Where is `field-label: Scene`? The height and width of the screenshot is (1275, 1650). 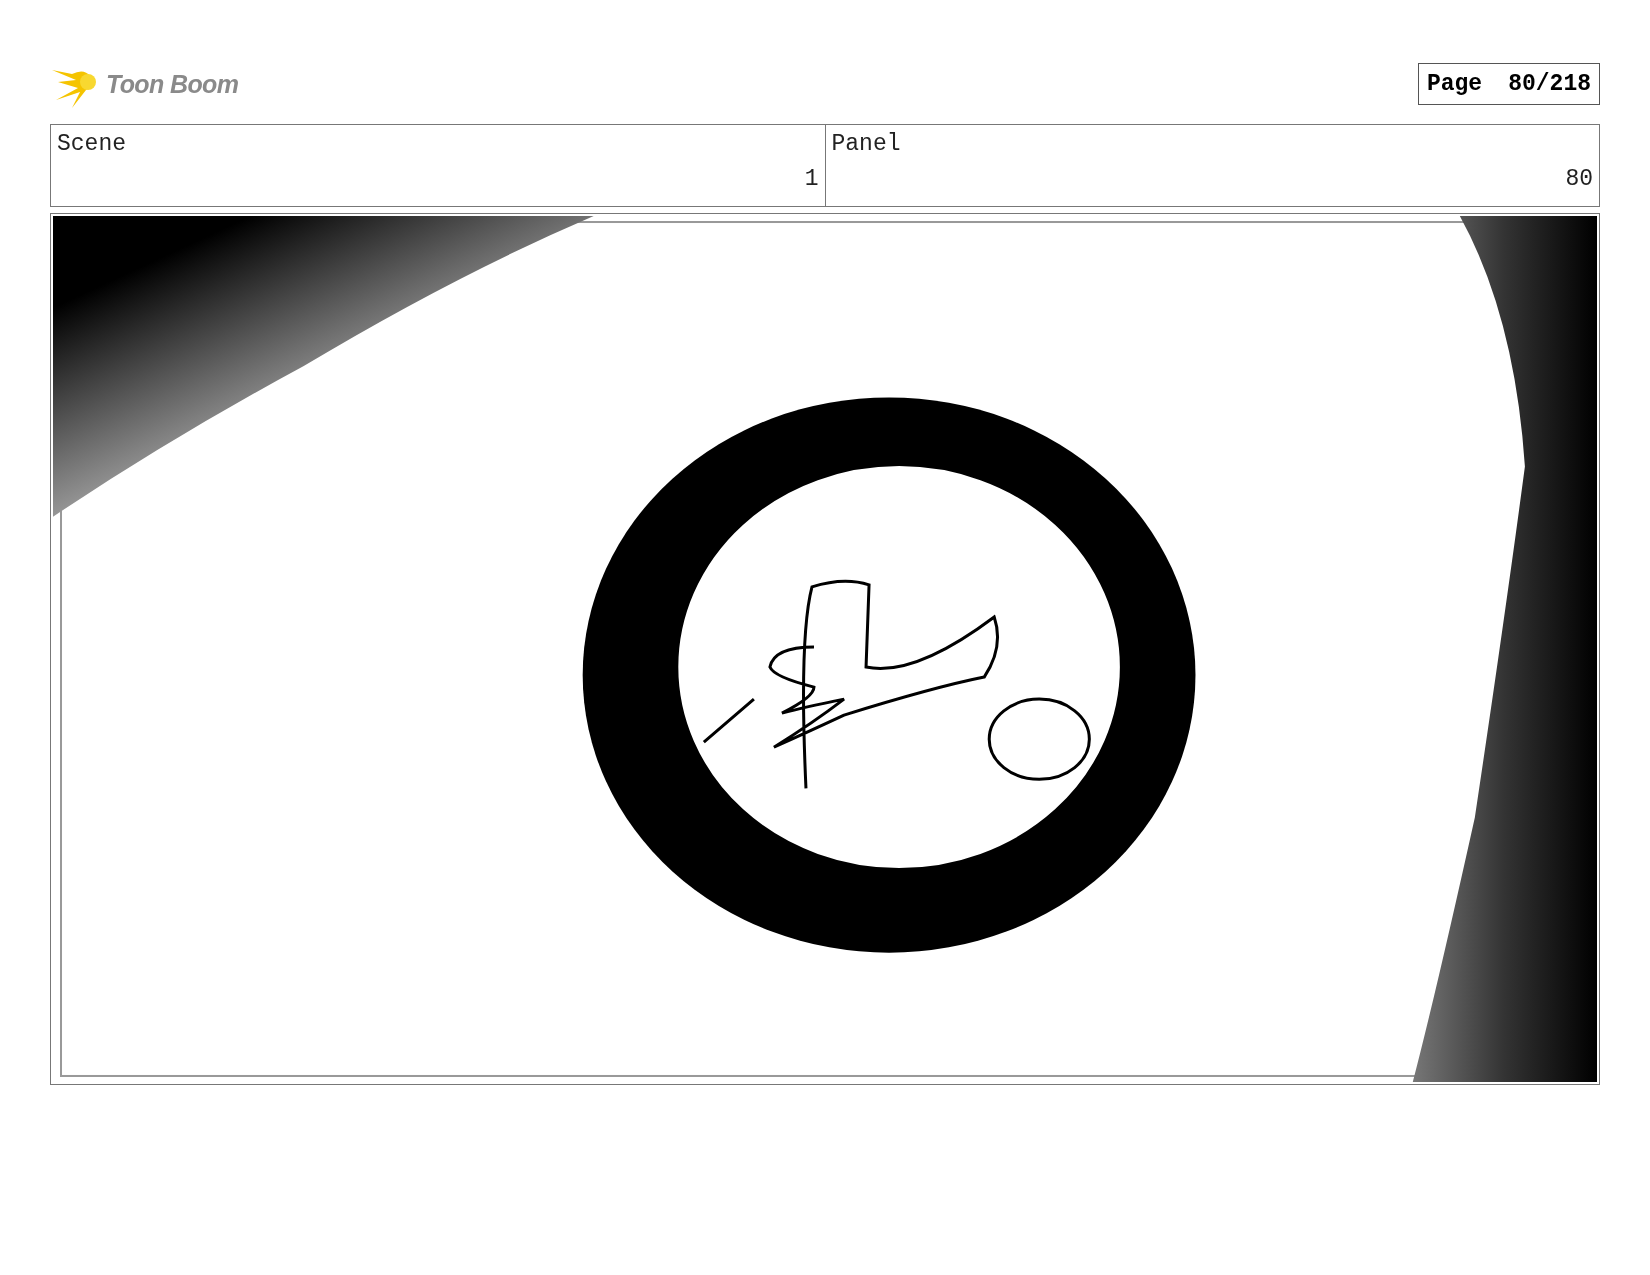 field-label: Scene is located at coordinates (91, 144).